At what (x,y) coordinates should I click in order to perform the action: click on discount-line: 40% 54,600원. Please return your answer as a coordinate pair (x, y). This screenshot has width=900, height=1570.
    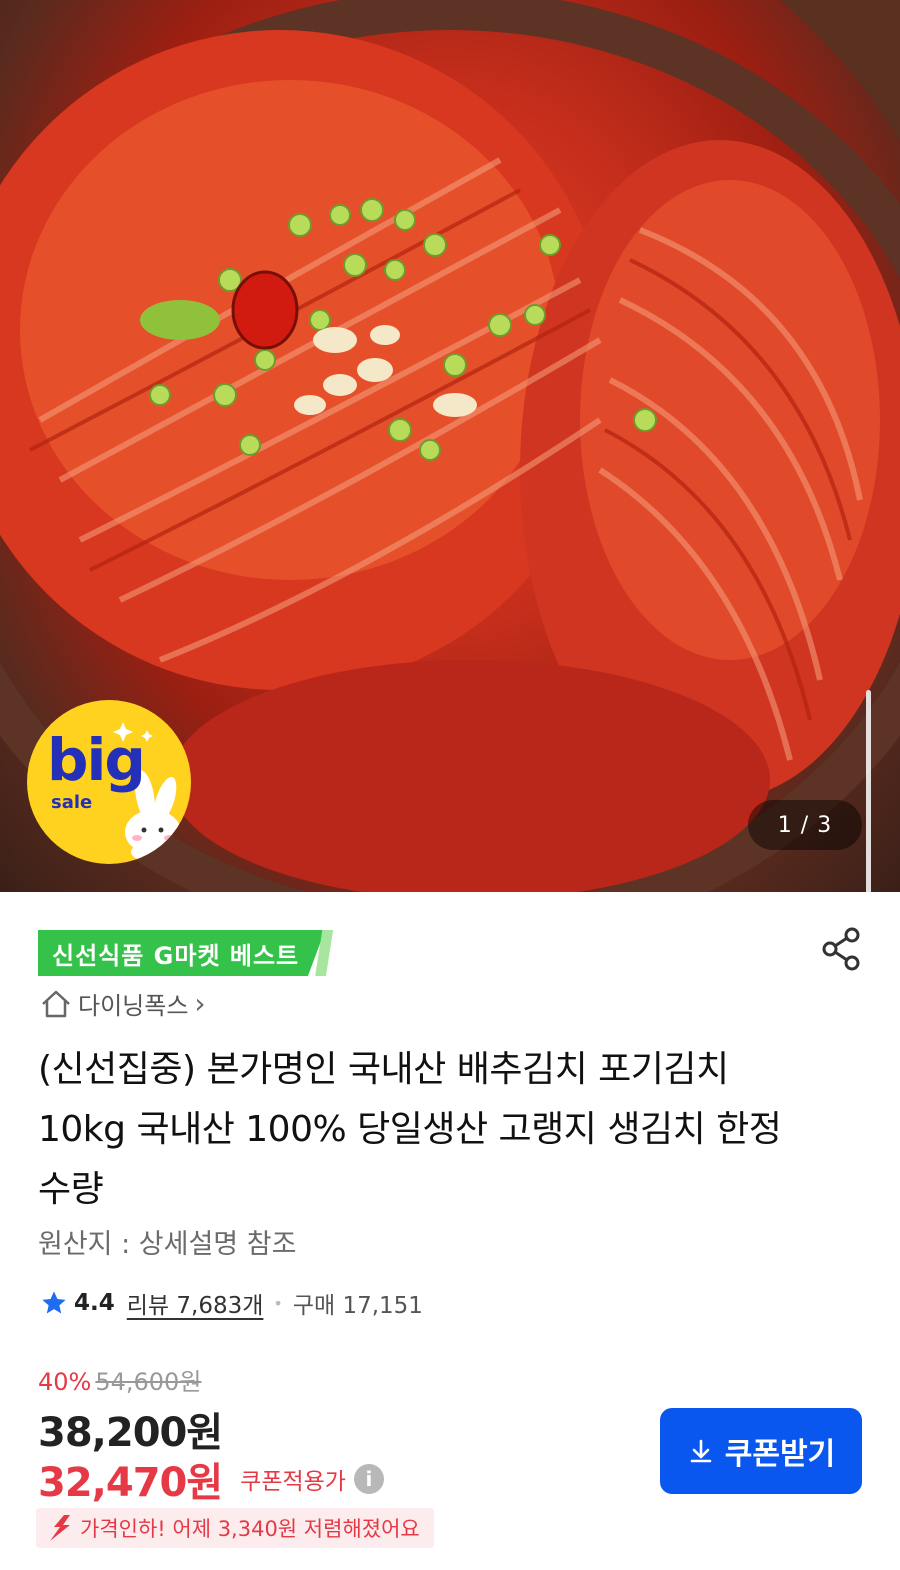
    Looking at the image, I should click on (119, 1379).